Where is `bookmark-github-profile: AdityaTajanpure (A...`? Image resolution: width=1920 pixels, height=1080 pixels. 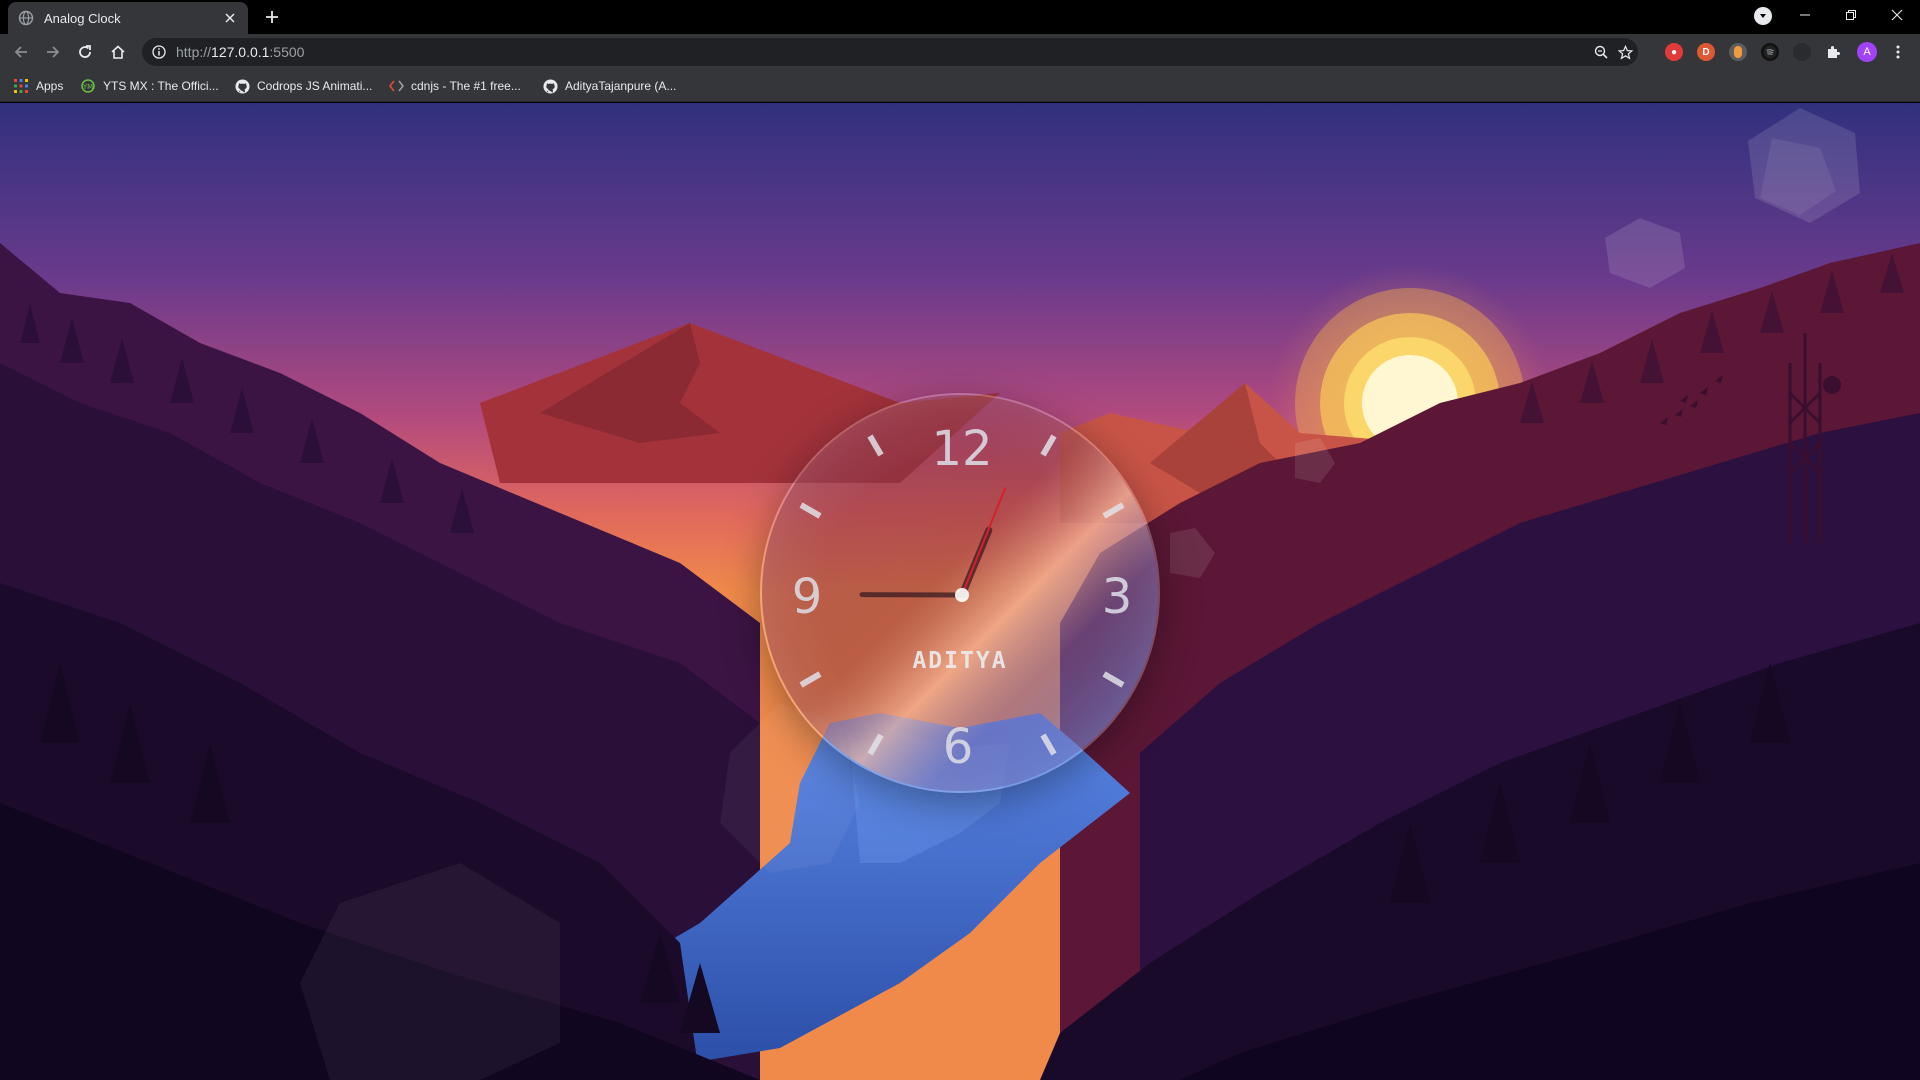 bookmark-github-profile: AdityaTajanpure (A... is located at coordinates (609, 86).